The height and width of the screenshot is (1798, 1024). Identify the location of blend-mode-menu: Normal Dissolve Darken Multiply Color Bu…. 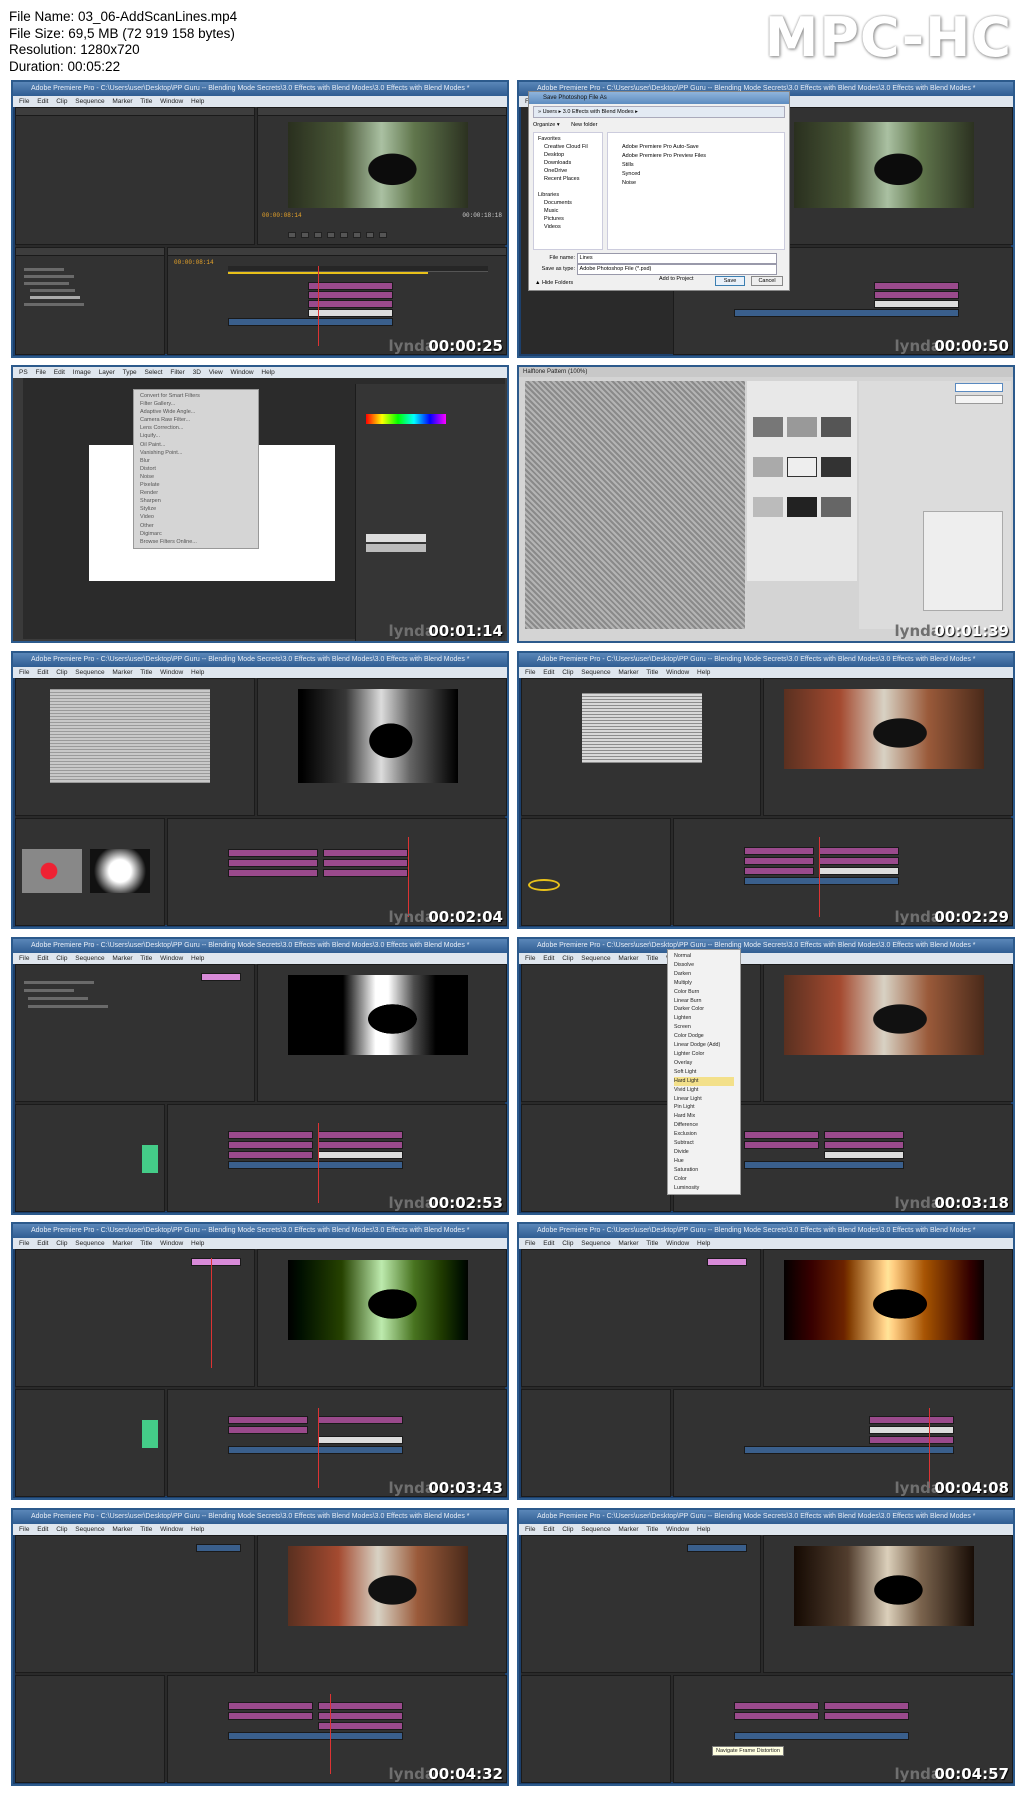
(704, 1072).